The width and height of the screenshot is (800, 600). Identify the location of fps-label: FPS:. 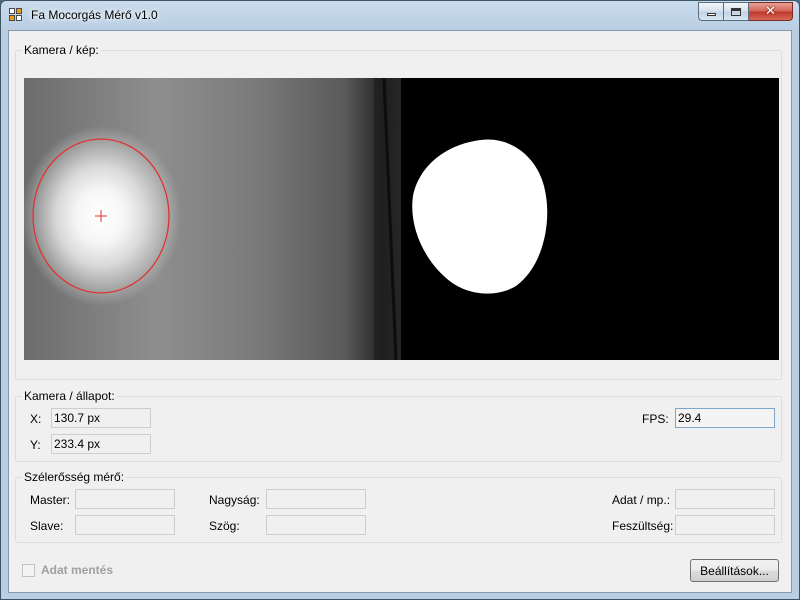
(655, 419).